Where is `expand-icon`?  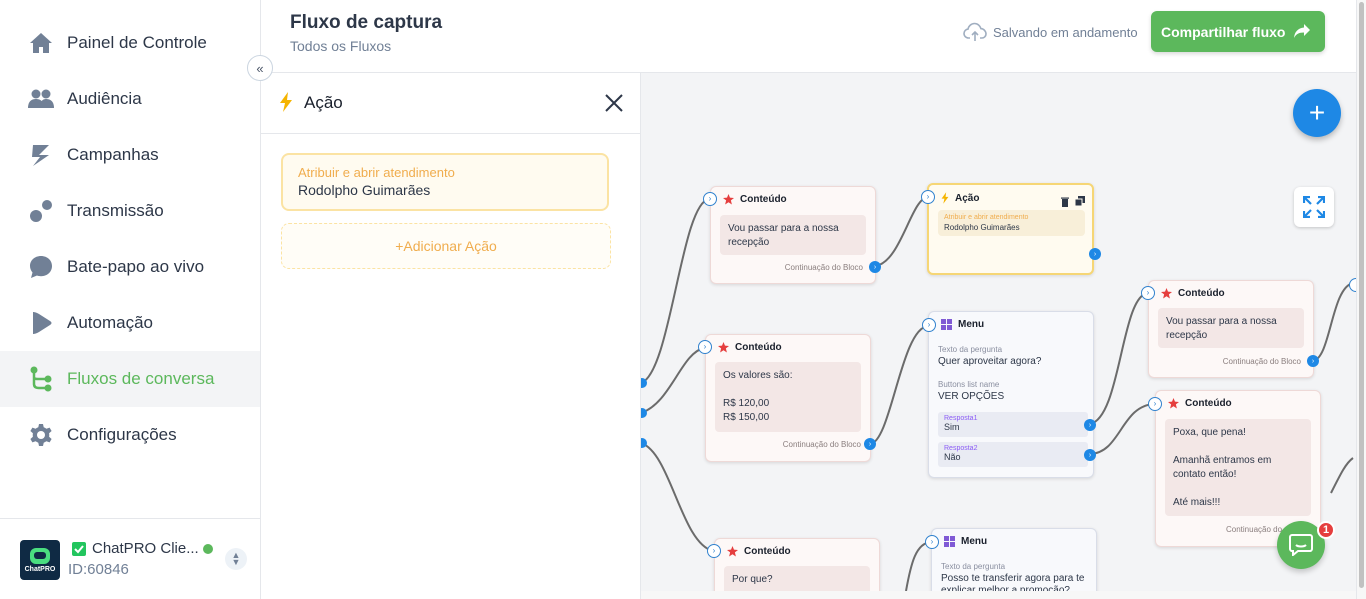 expand-icon is located at coordinates (1314, 207).